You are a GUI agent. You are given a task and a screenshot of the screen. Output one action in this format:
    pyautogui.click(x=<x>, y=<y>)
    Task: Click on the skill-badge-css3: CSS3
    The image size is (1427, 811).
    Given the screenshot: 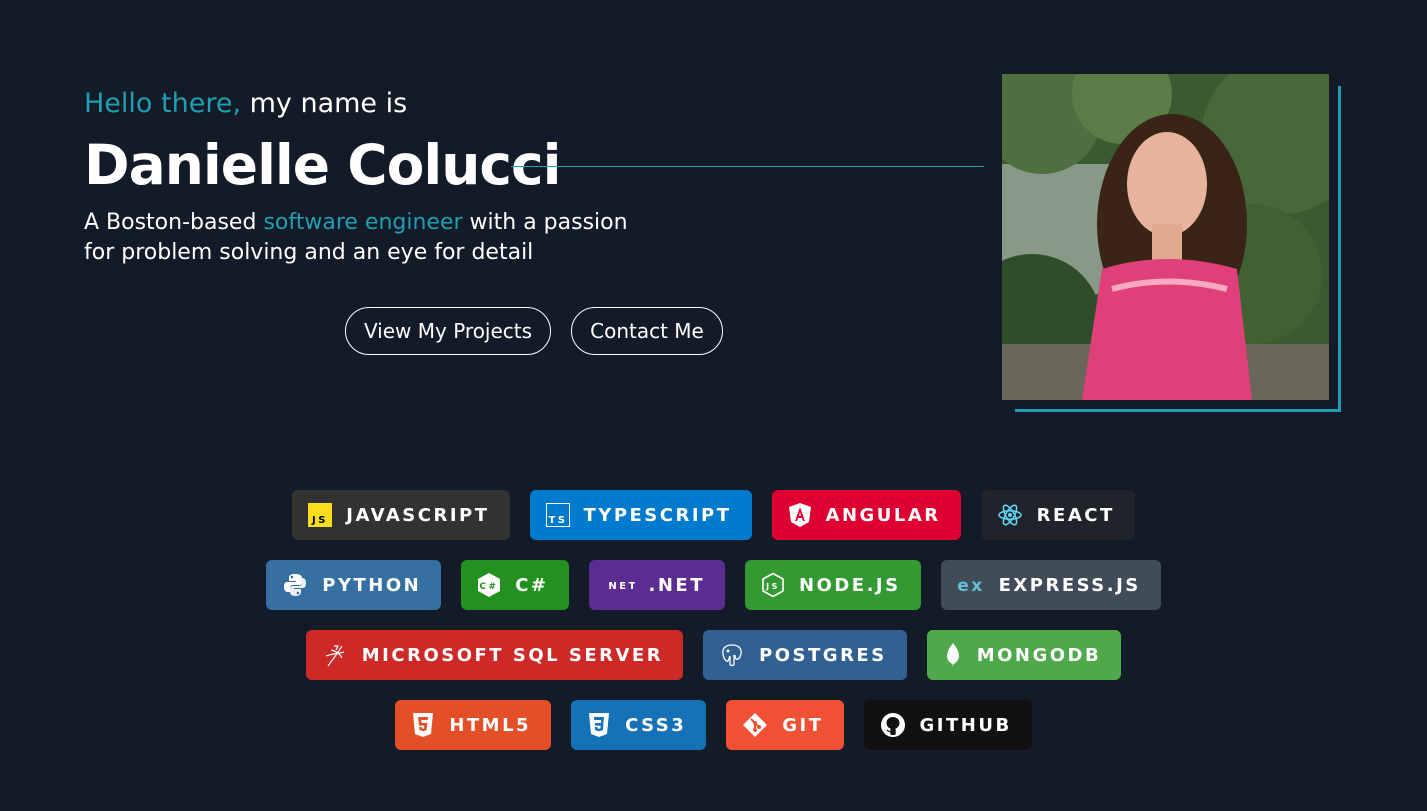 What is the action you would take?
    pyautogui.click(x=639, y=725)
    